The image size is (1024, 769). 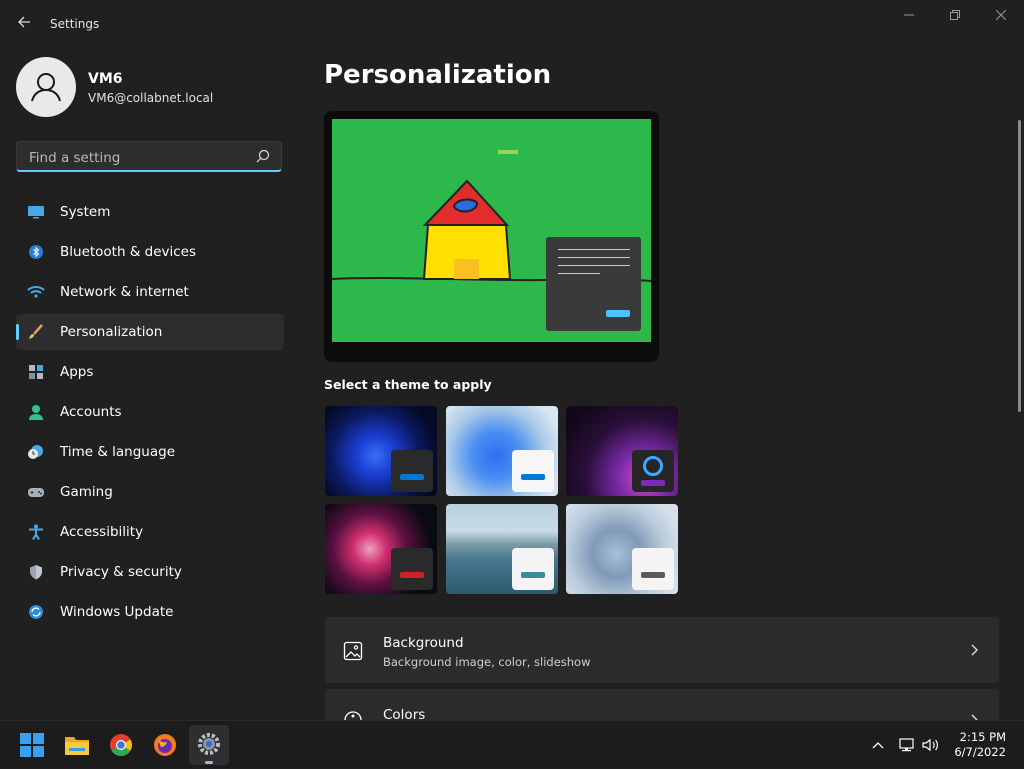 I want to click on sidebar-item-apps: Apps, so click(x=150, y=372).